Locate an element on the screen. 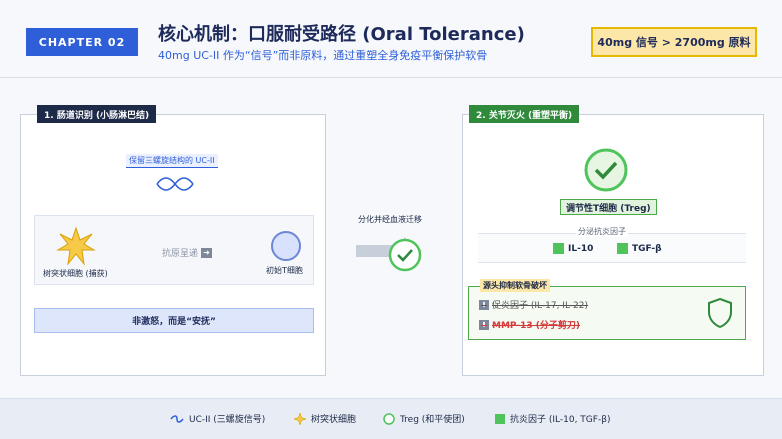  inhibit-tag: 源头抑制软骨破坏 is located at coordinates (515, 285).